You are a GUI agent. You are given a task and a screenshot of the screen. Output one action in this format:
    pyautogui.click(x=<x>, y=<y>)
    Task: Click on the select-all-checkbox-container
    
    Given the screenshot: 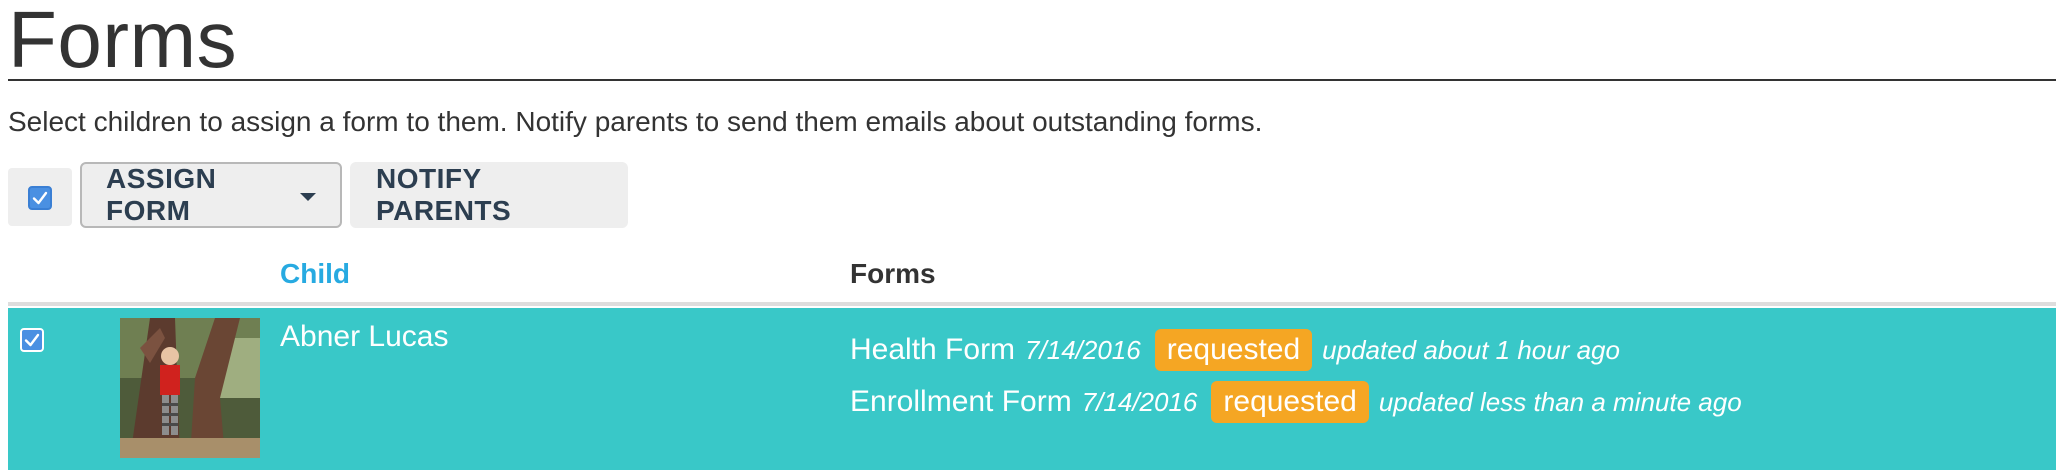 What is the action you would take?
    pyautogui.click(x=40, y=197)
    